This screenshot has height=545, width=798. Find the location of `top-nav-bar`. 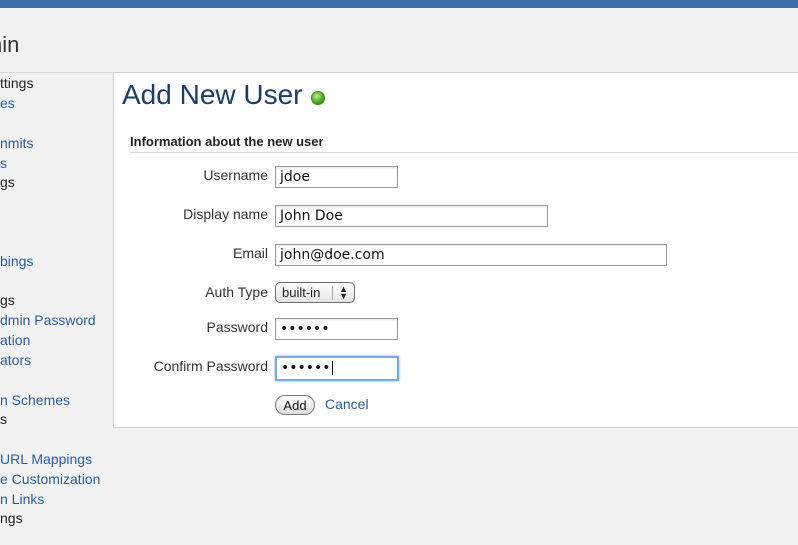

top-nav-bar is located at coordinates (399, 4).